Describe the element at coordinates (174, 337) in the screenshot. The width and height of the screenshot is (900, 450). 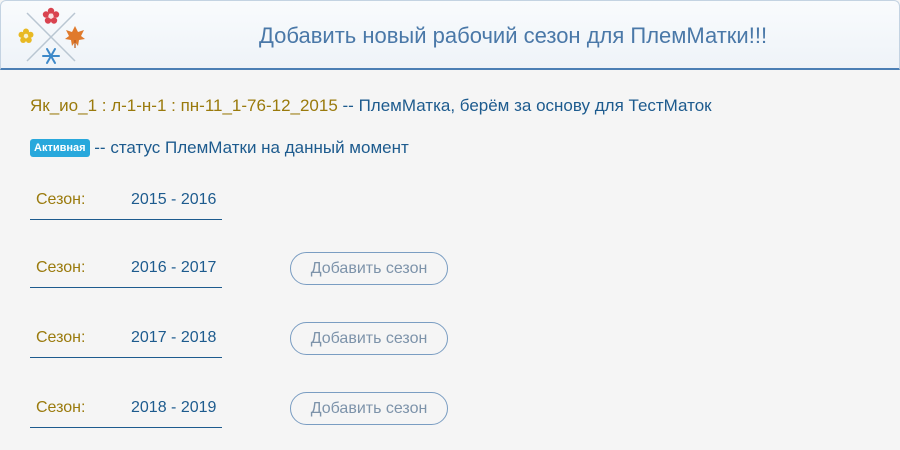
I see `season-years: 2017 - 2018` at that location.